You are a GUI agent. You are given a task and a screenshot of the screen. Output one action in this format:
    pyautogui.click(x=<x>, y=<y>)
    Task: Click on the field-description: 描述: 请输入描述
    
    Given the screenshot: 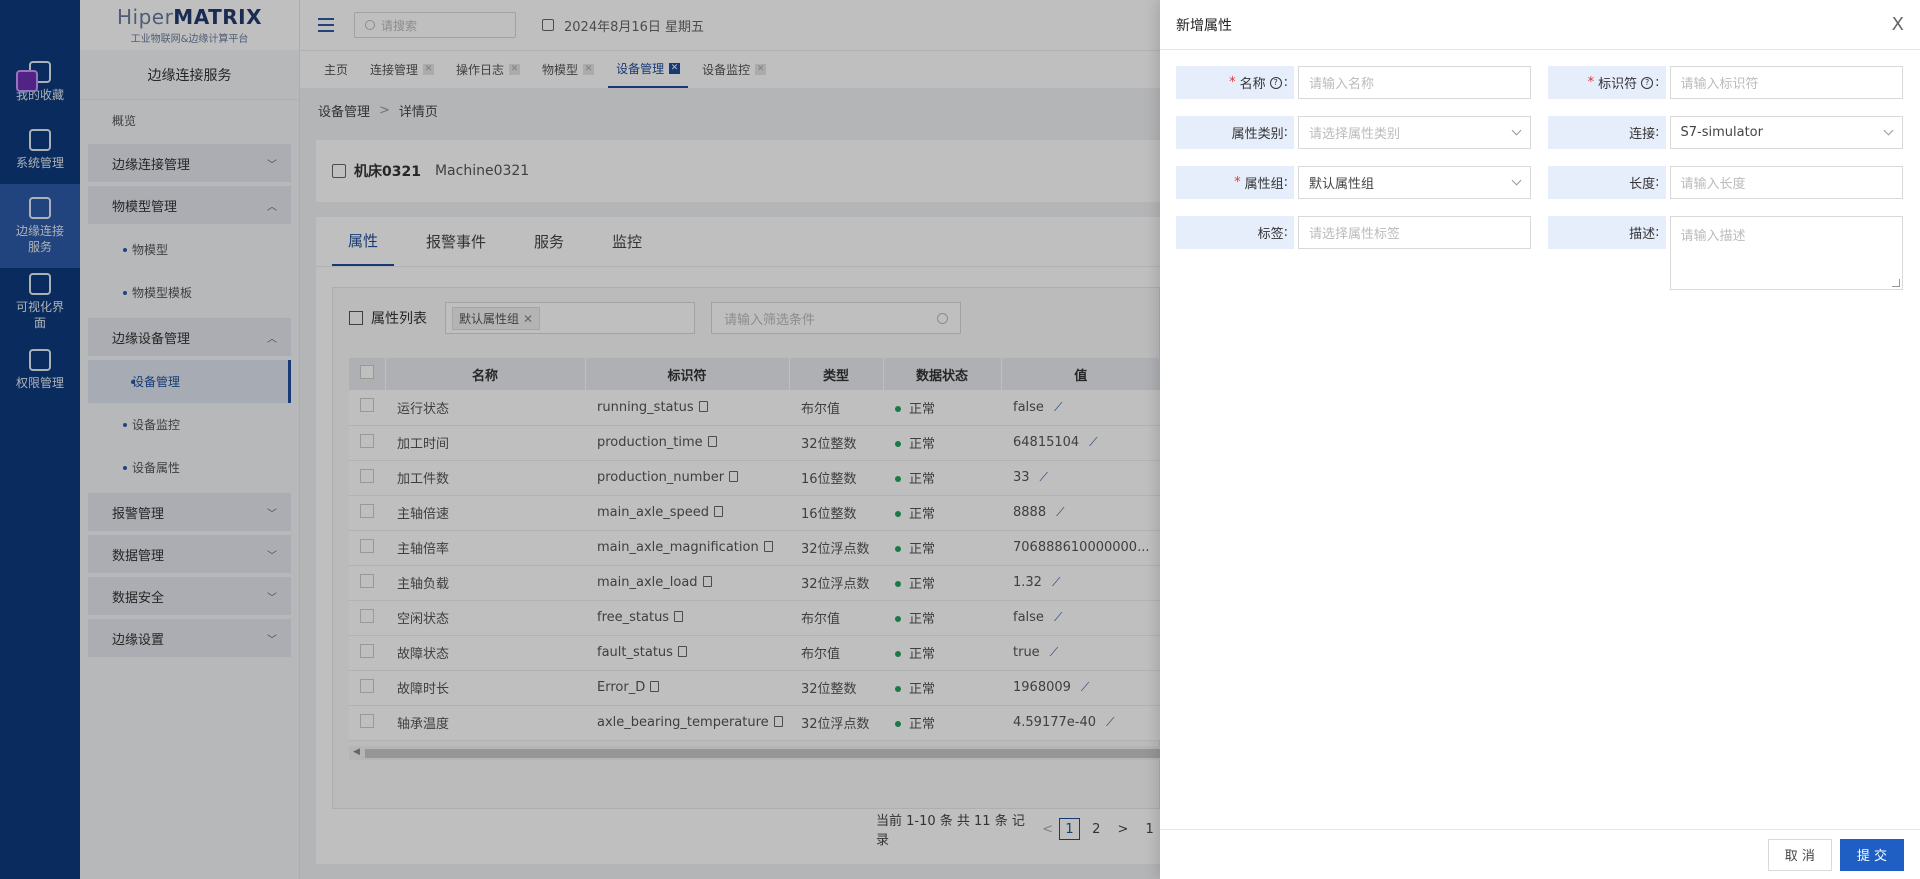 What is the action you would take?
    pyautogui.click(x=1726, y=253)
    